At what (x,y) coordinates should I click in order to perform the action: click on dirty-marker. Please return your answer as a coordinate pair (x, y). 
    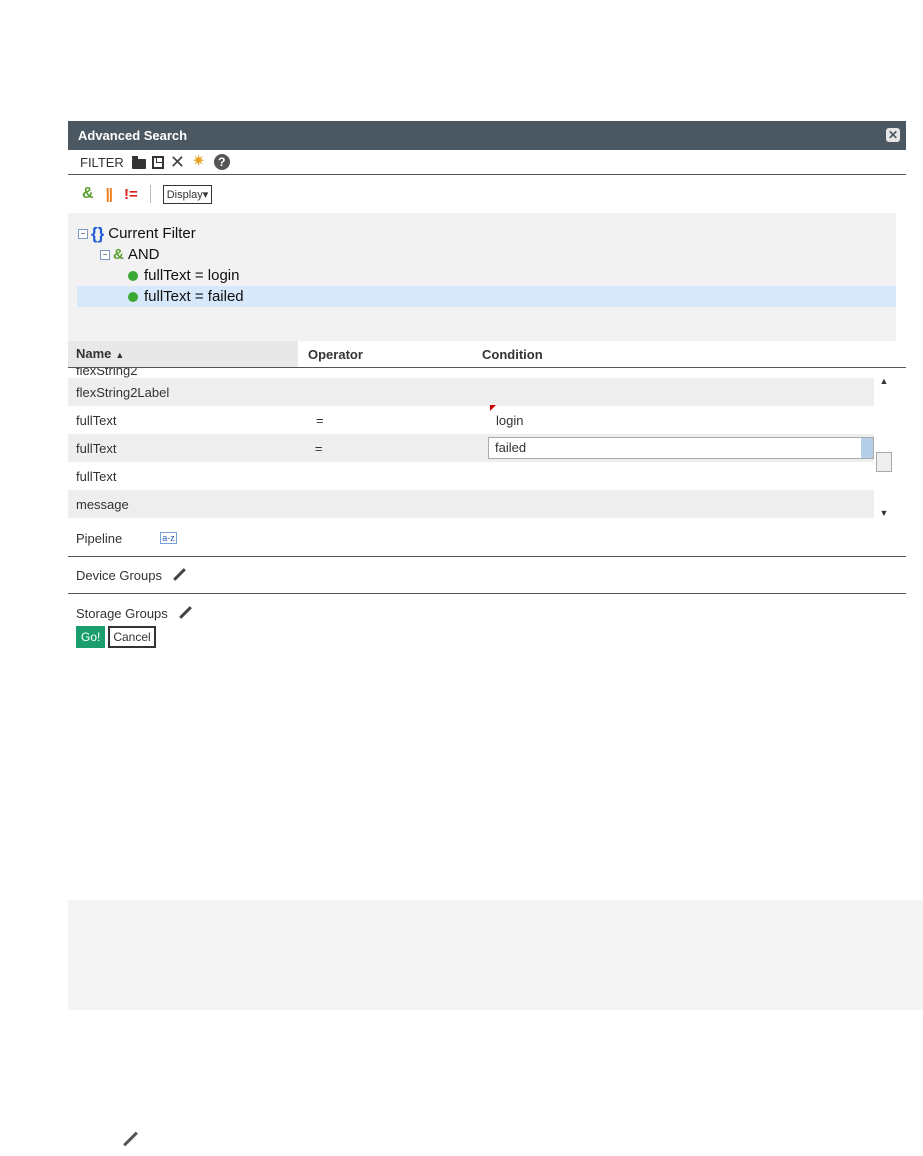
    Looking at the image, I should click on (493, 407).